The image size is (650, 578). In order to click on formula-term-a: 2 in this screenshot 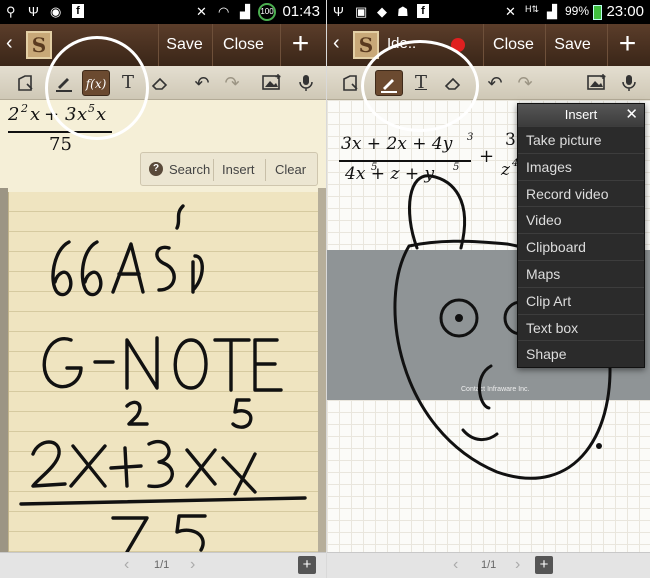, I will do `click(14, 114)`.